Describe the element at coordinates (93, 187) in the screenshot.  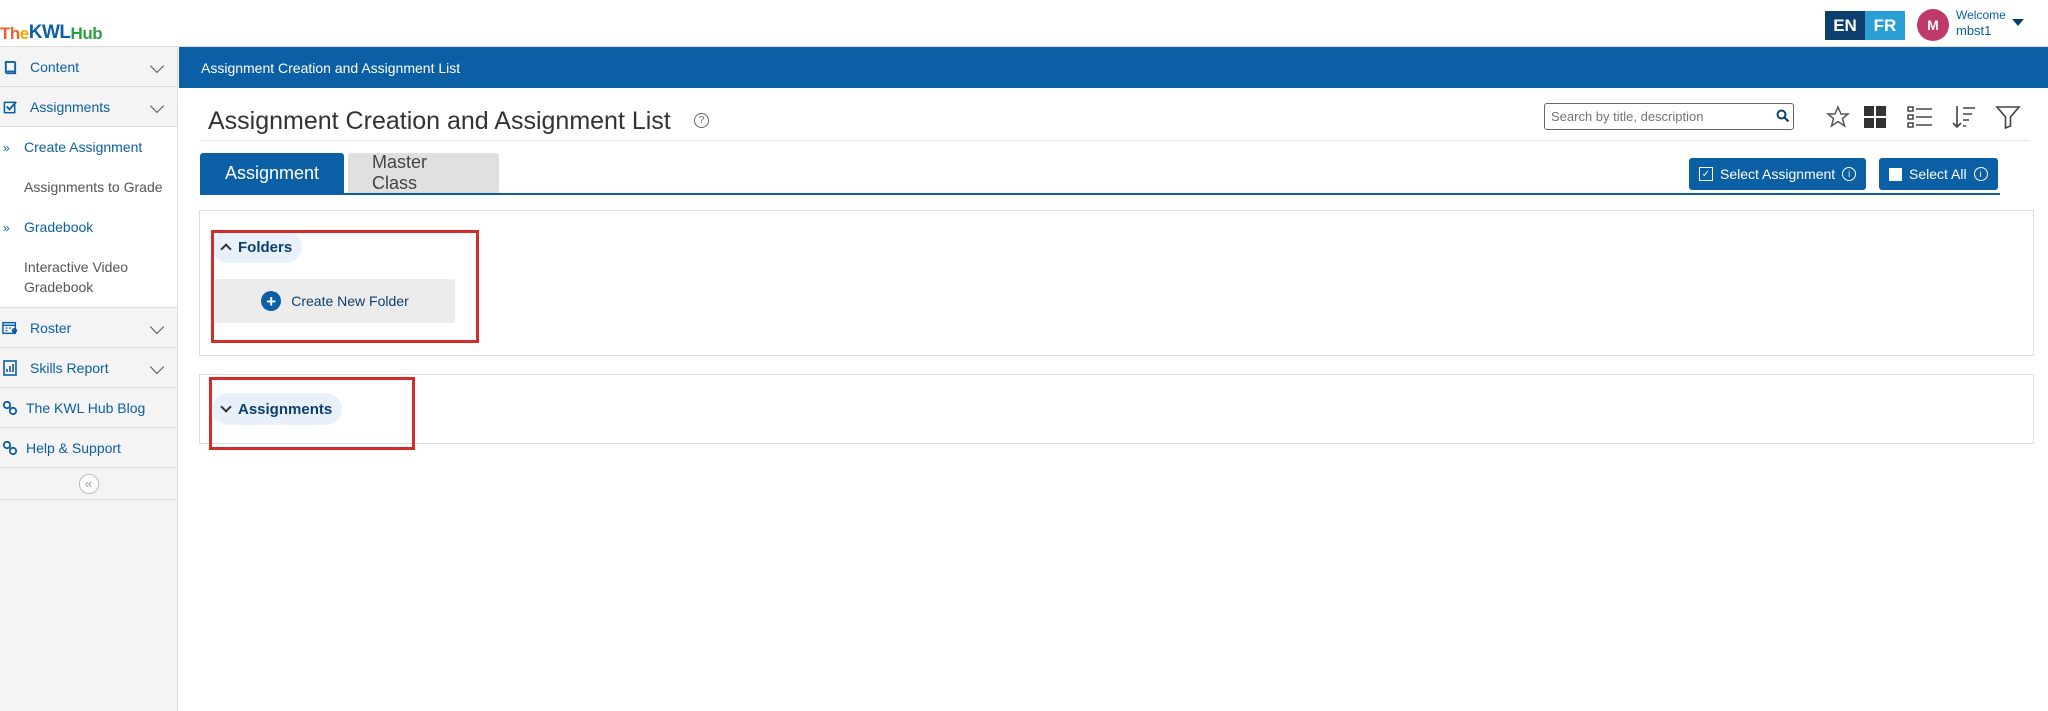
I see `sidebar-item-label: Assignments to Grade` at that location.